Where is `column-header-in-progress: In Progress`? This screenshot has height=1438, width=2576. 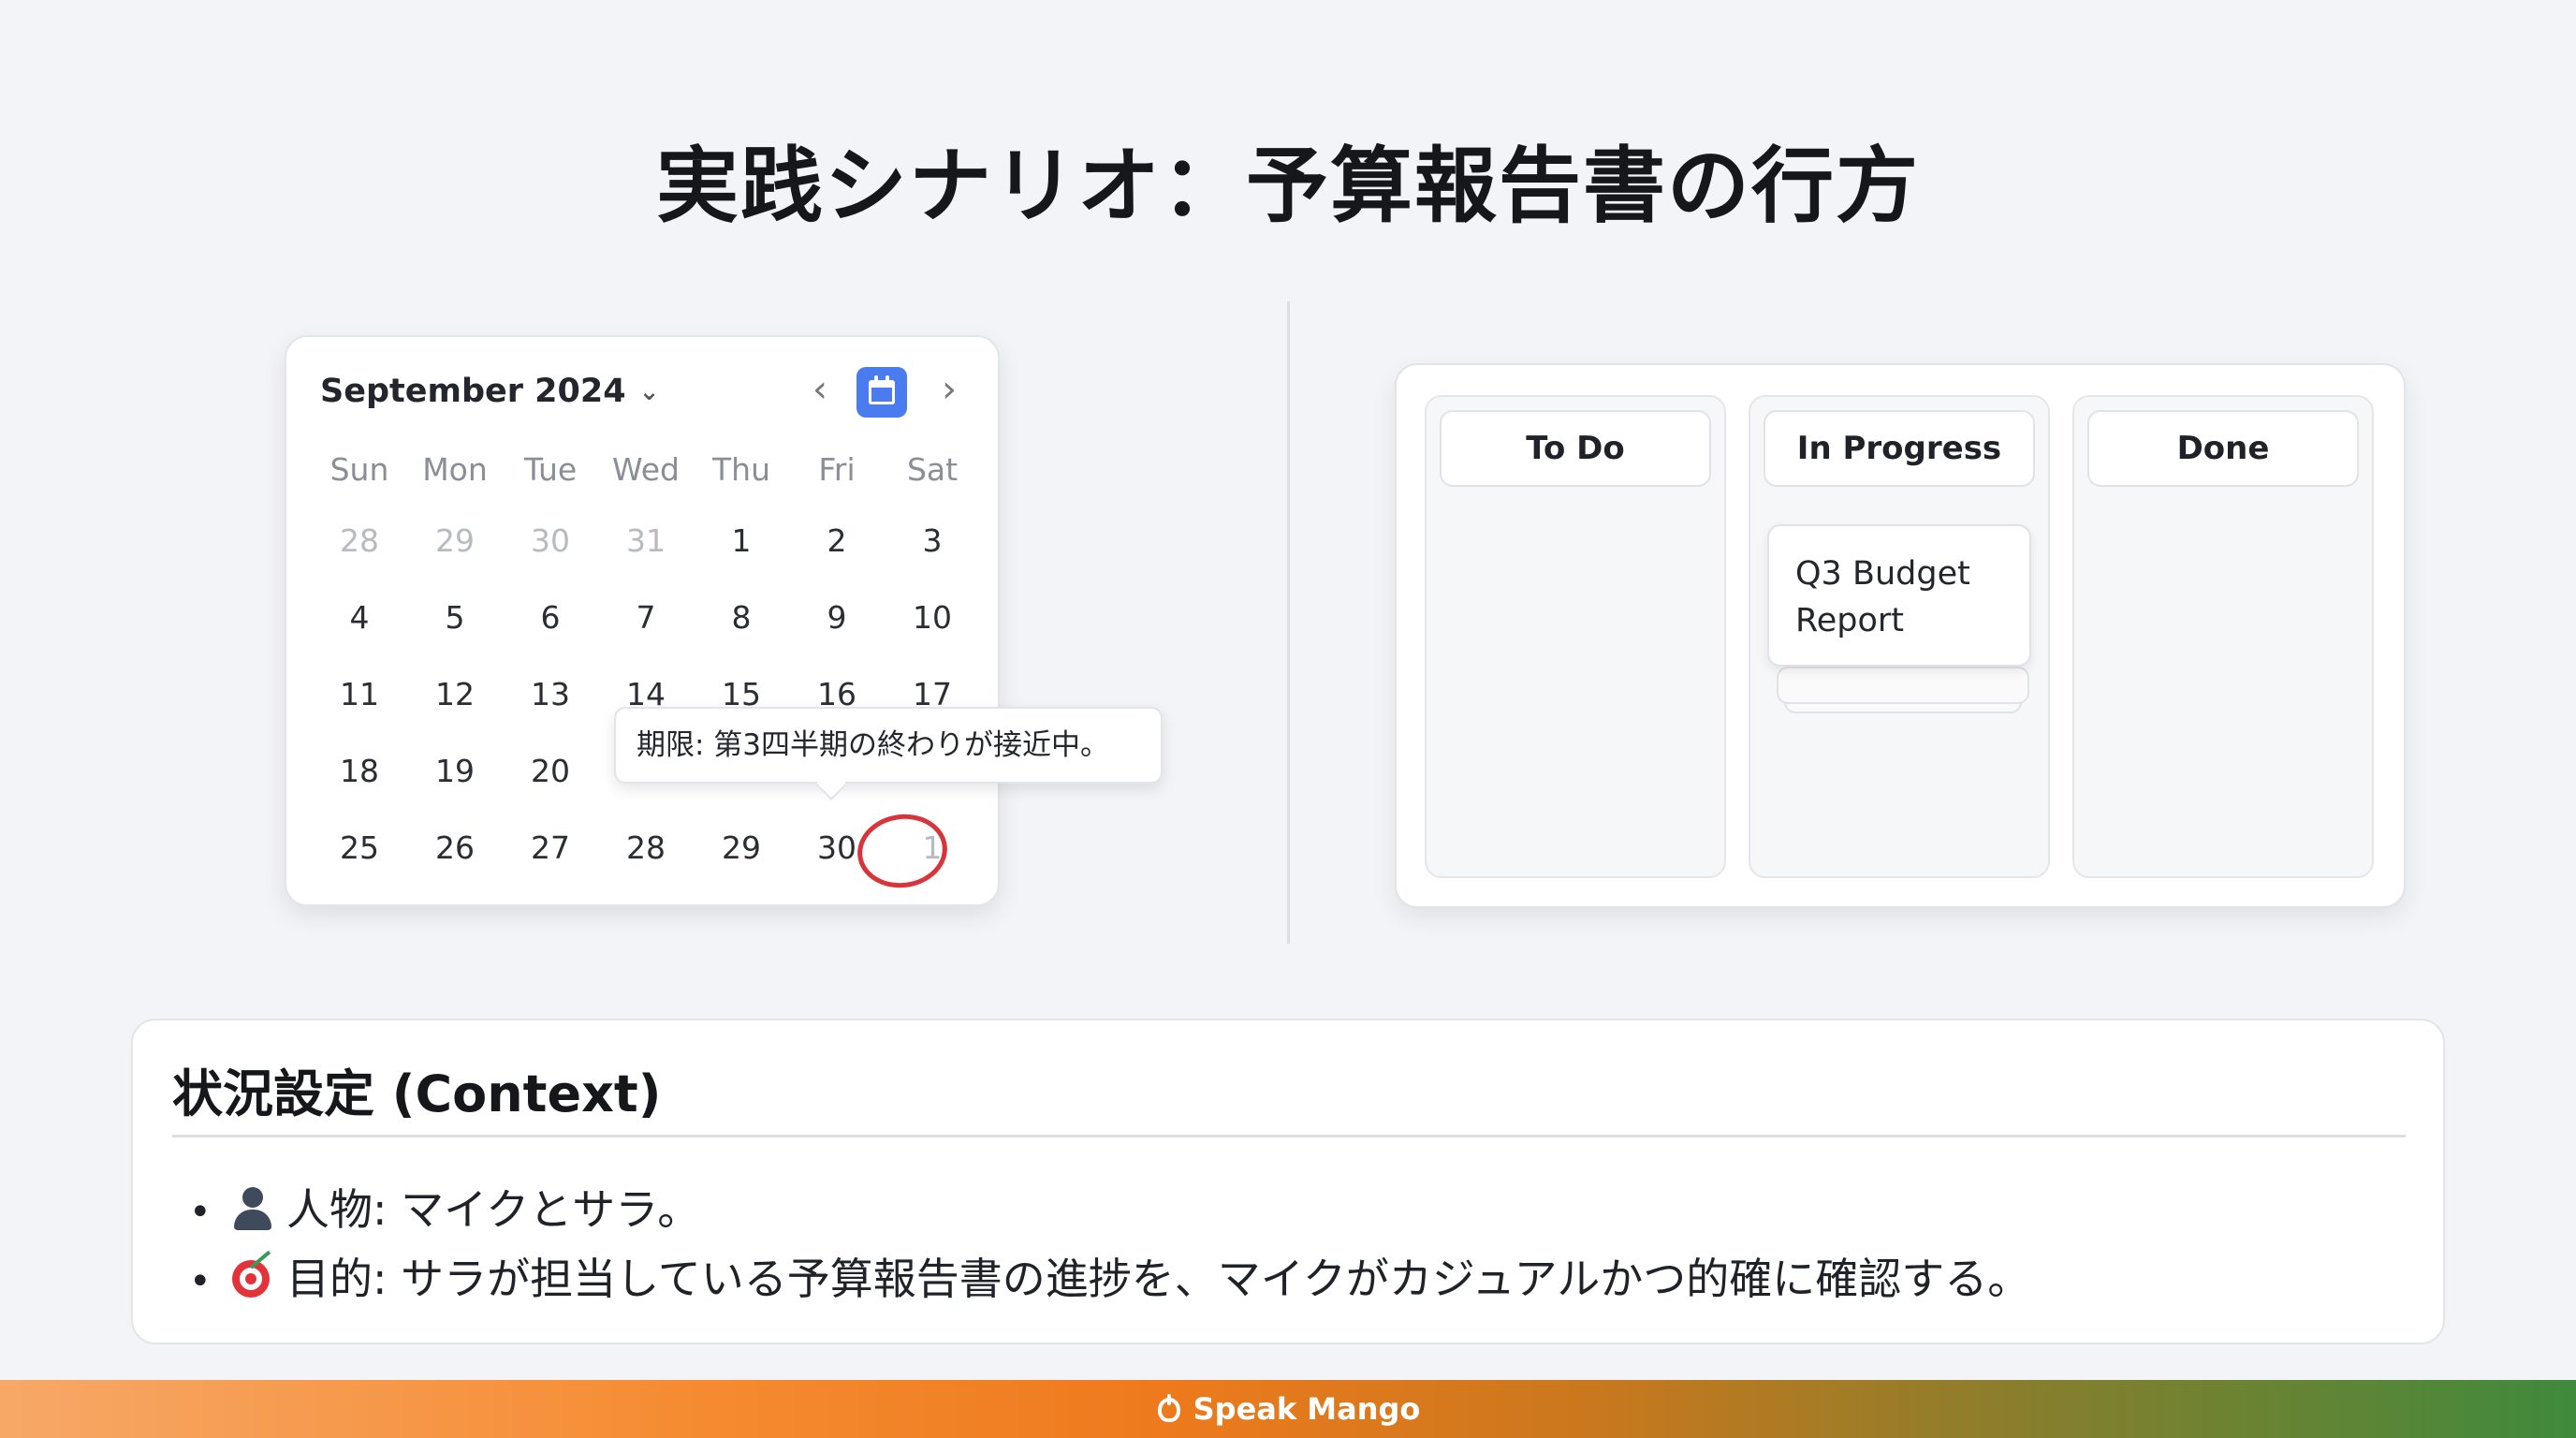
column-header-in-progress: In Progress is located at coordinates (1899, 448).